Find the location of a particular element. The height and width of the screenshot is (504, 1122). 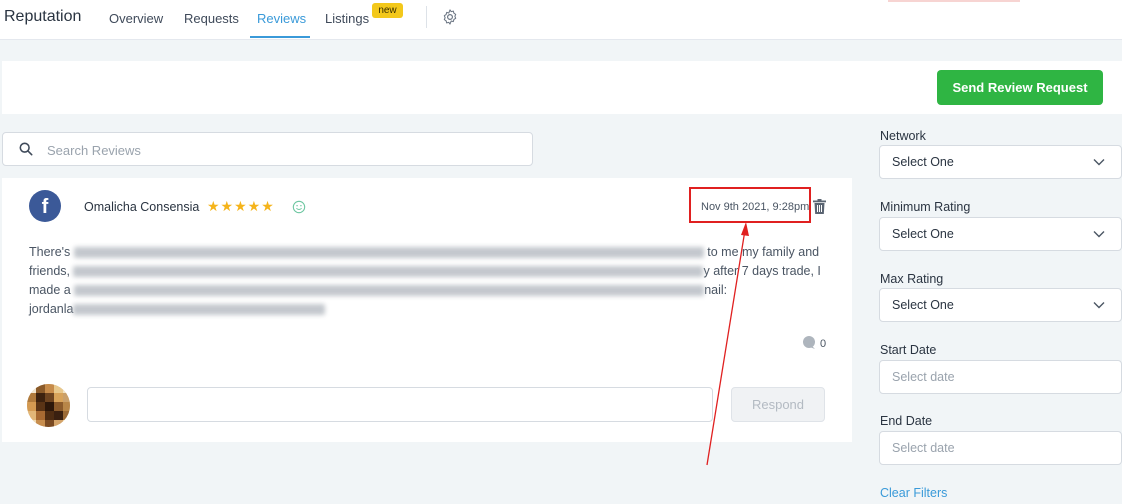

tab-reviews: Reviews is located at coordinates (281, 18).